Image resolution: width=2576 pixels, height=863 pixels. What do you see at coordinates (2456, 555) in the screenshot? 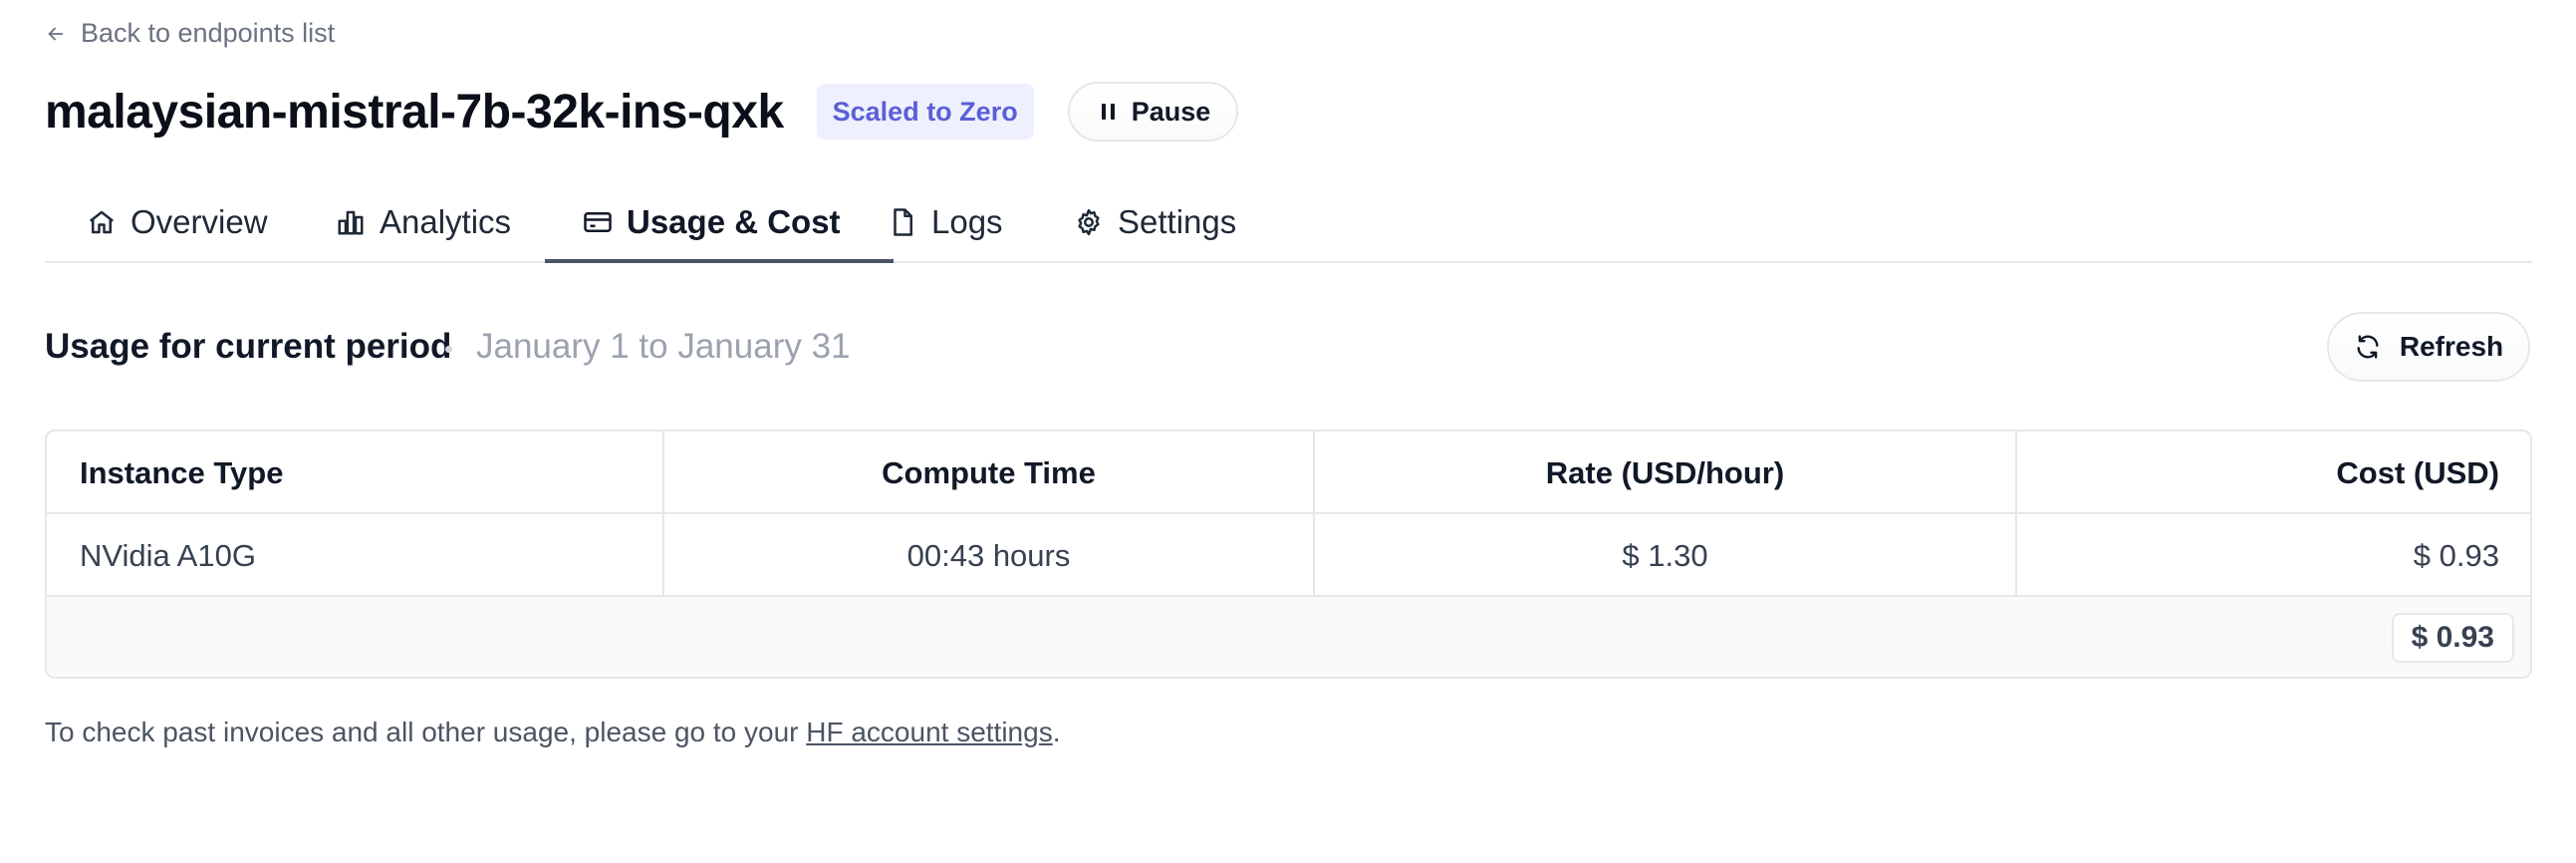
I see `cost-cell: $ 0.93` at bounding box center [2456, 555].